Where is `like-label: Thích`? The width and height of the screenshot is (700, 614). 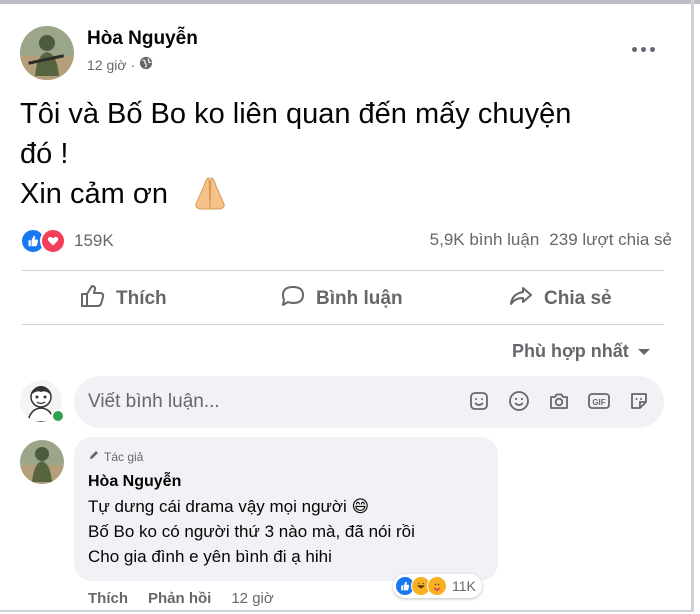
like-label: Thích is located at coordinates (141, 298).